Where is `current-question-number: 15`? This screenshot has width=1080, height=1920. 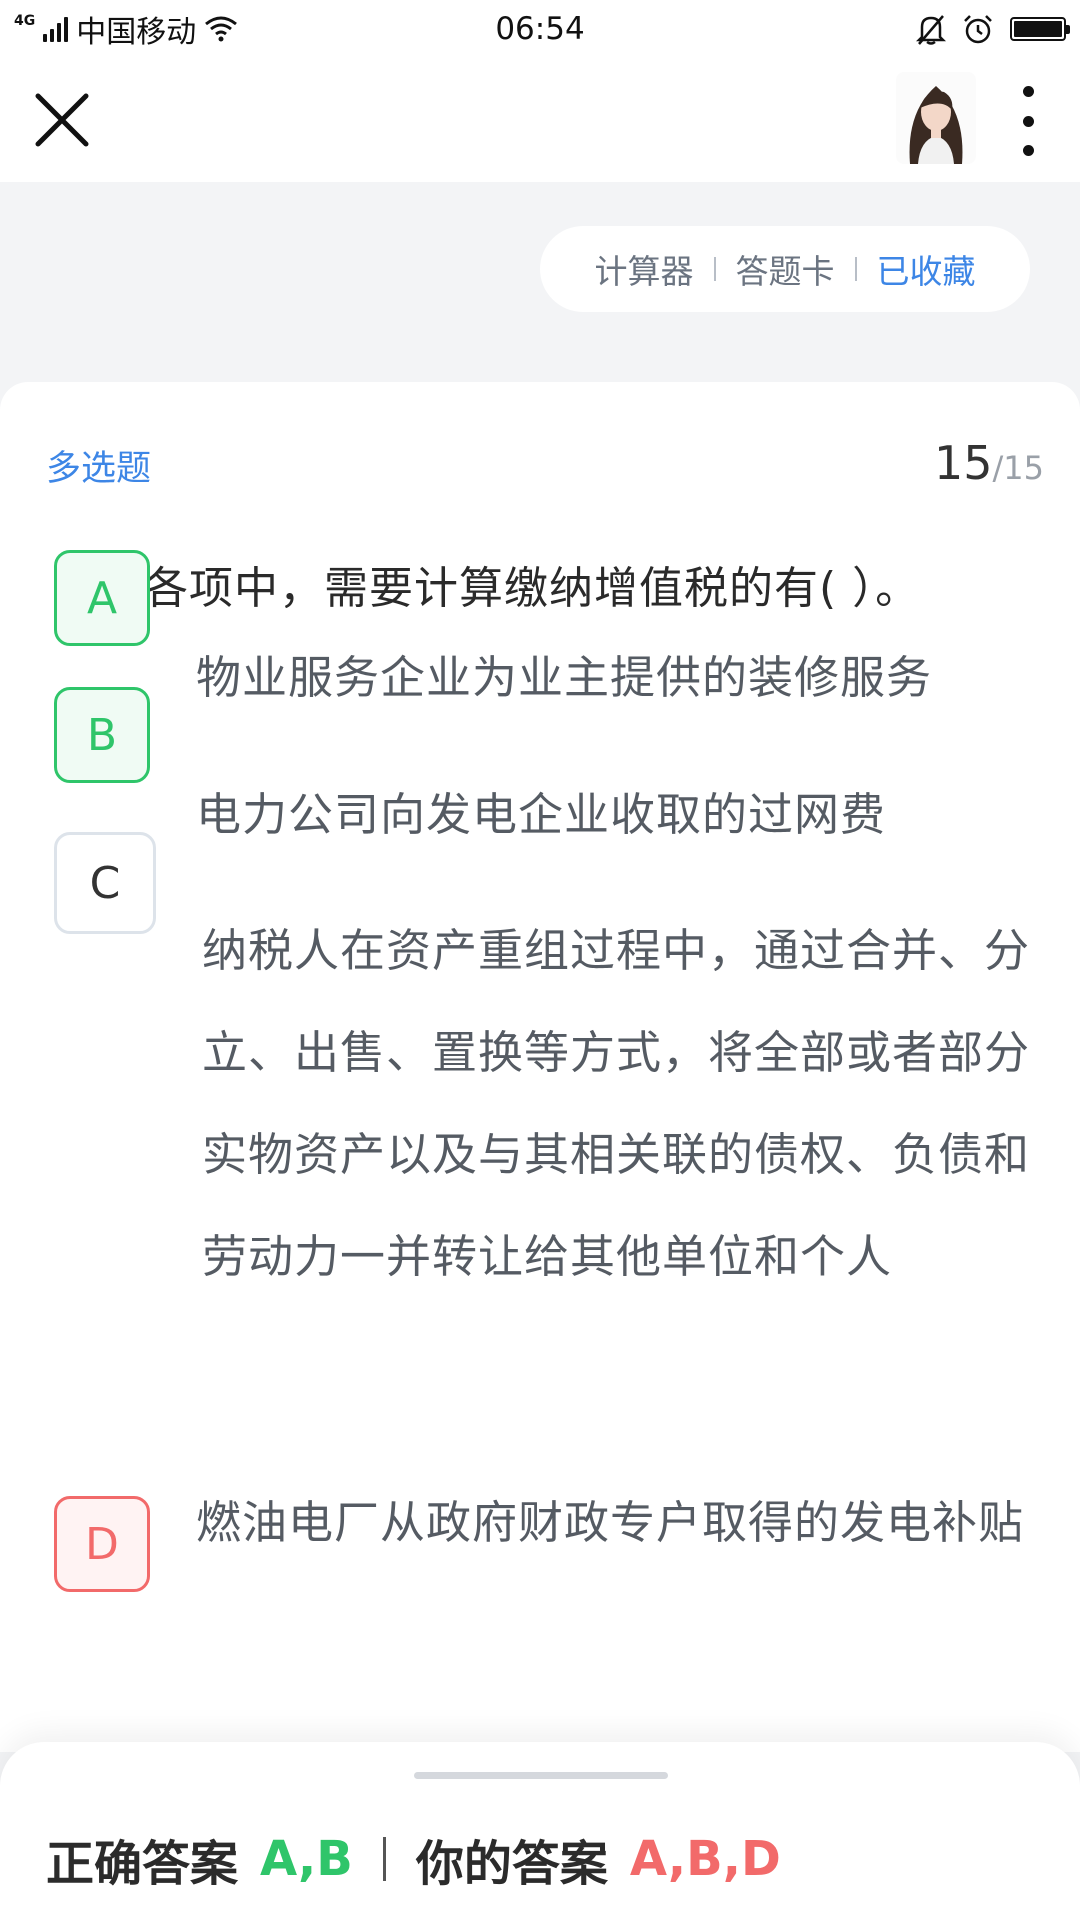
current-question-number: 15 is located at coordinates (963, 463).